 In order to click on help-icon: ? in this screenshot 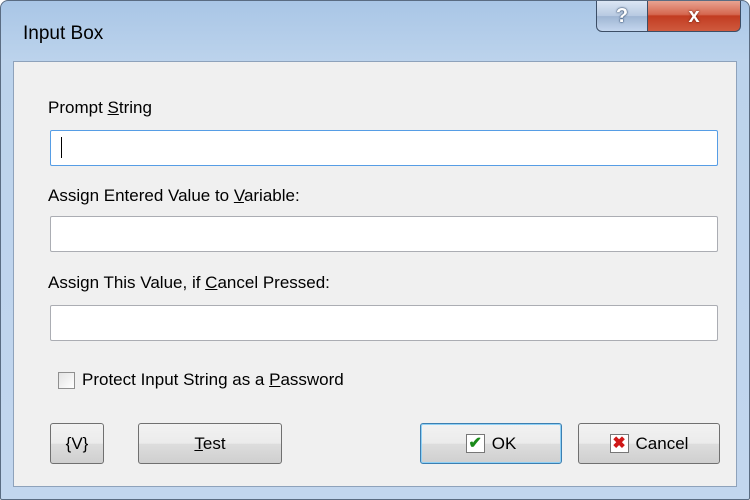, I will do `click(622, 15)`.